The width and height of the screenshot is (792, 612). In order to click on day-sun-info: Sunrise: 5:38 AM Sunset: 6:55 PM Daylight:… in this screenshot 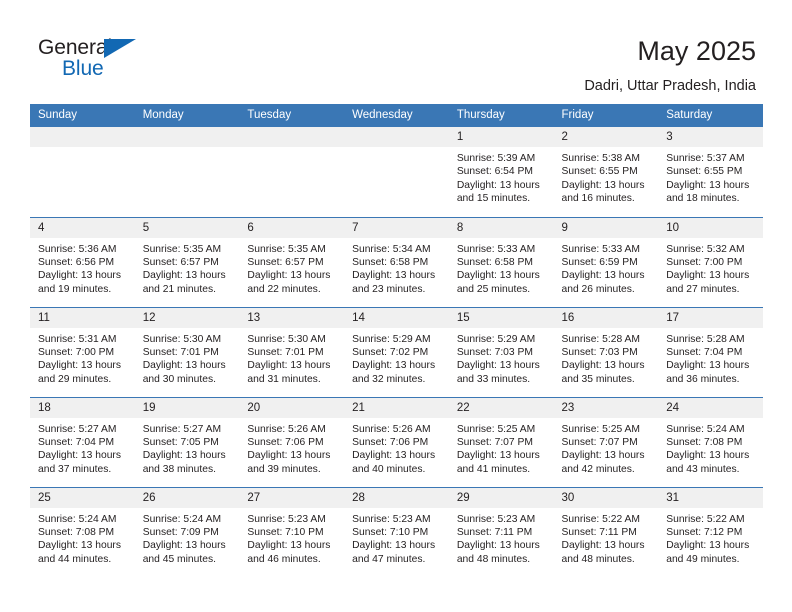, I will do `click(606, 176)`.